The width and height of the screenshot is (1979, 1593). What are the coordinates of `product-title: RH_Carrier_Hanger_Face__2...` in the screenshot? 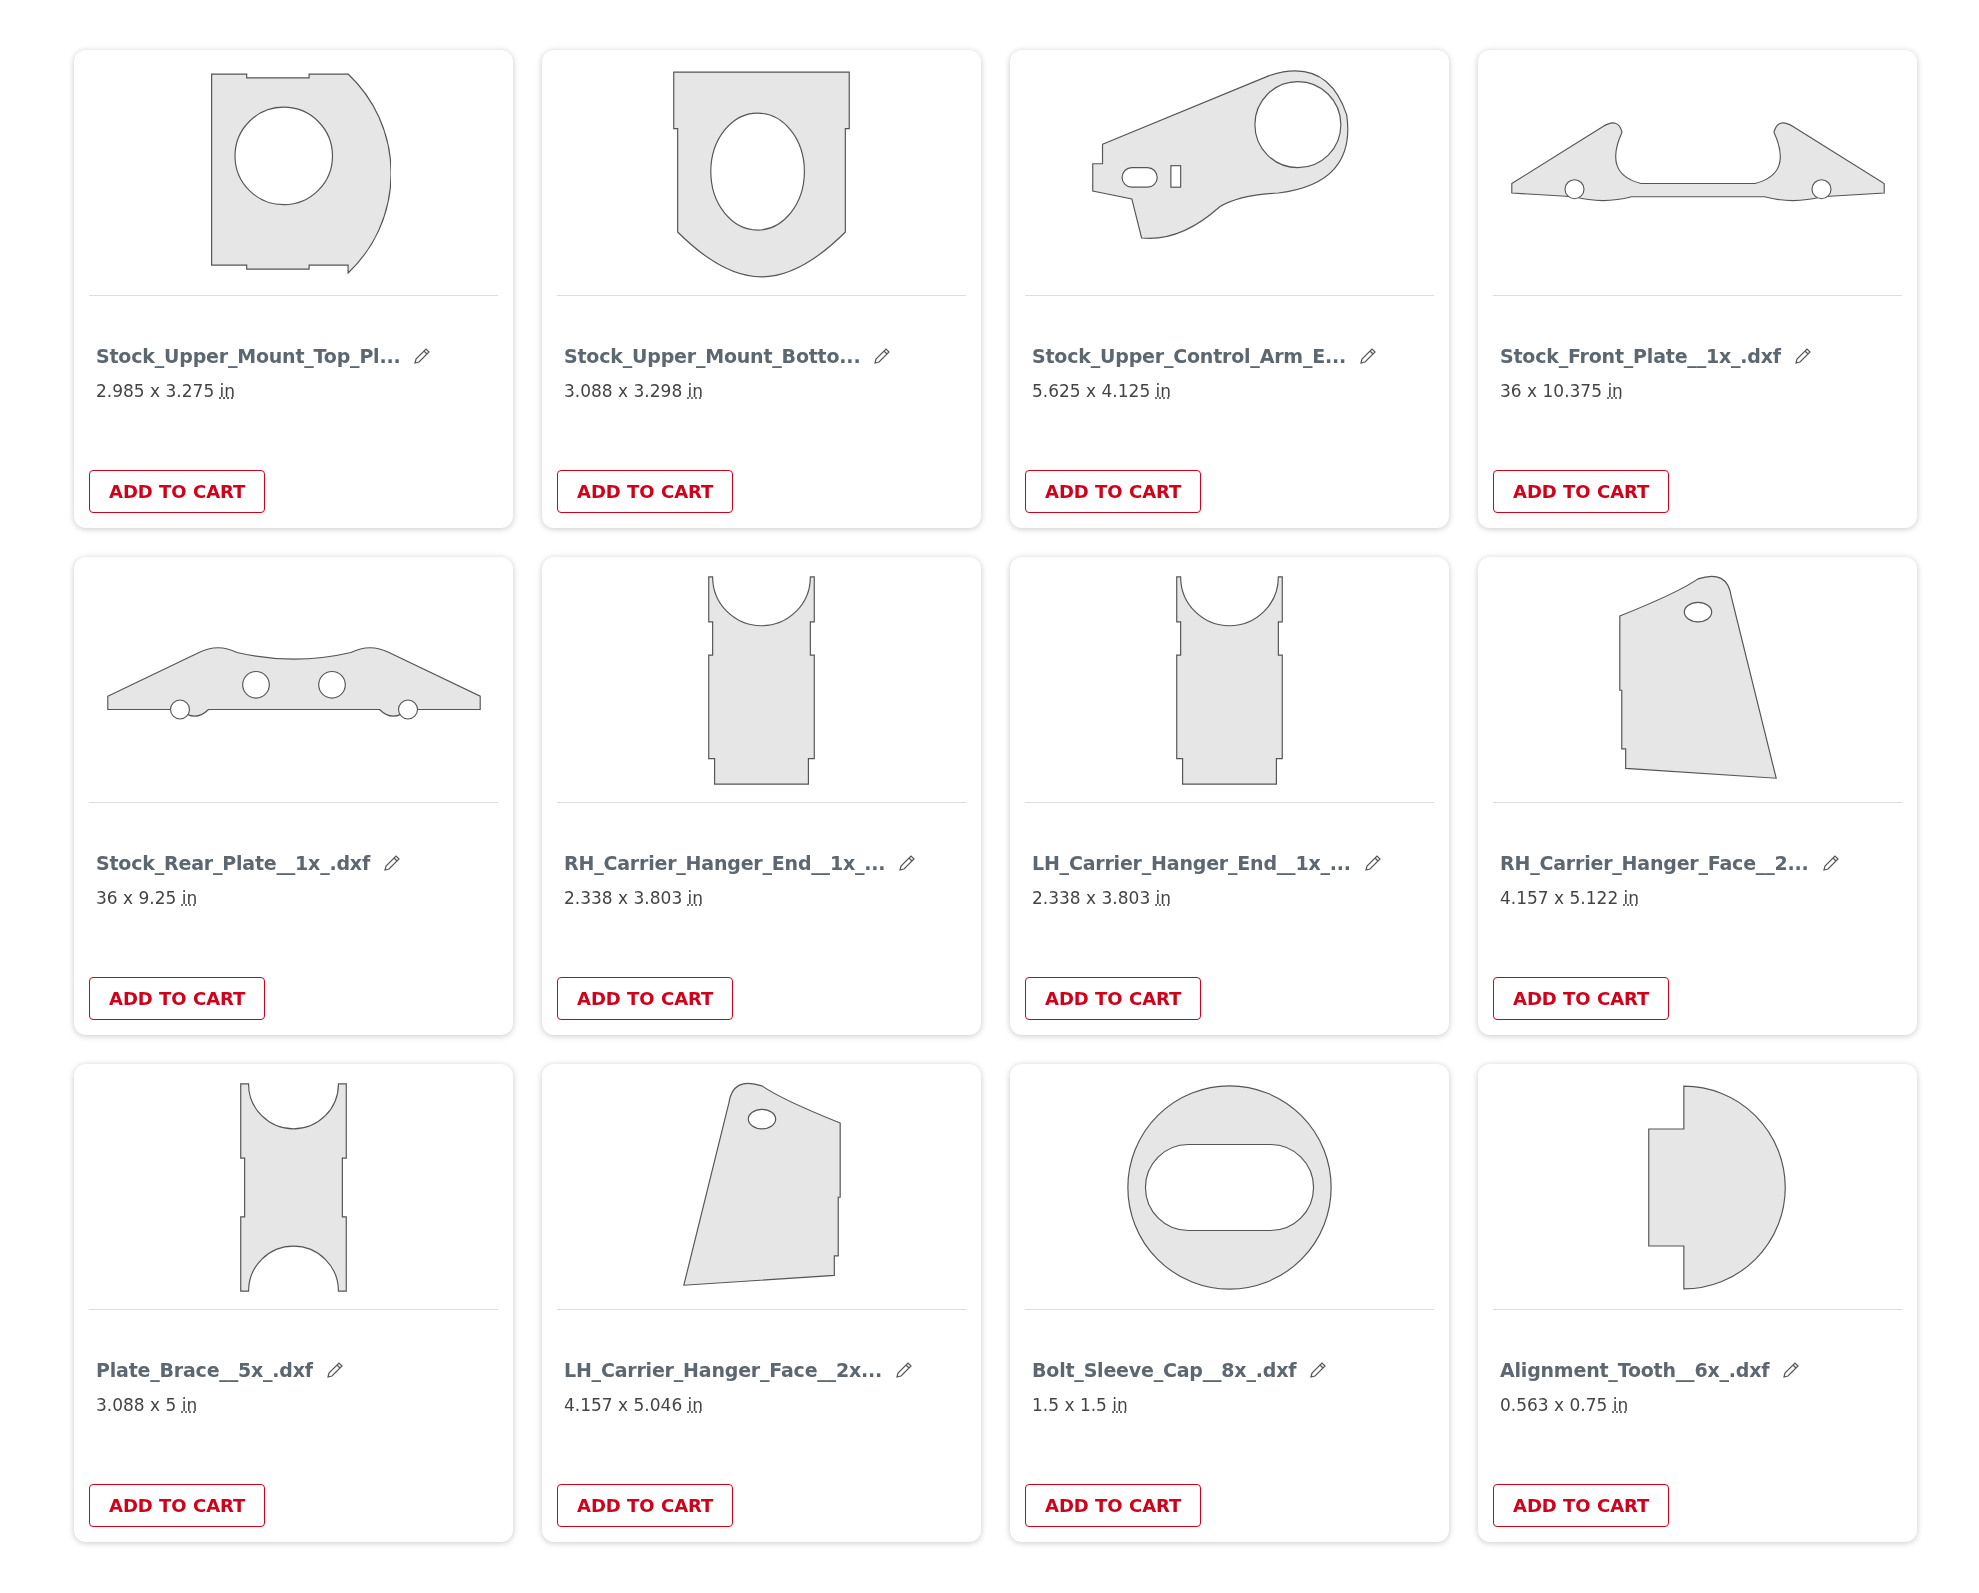 It's located at (1654, 864).